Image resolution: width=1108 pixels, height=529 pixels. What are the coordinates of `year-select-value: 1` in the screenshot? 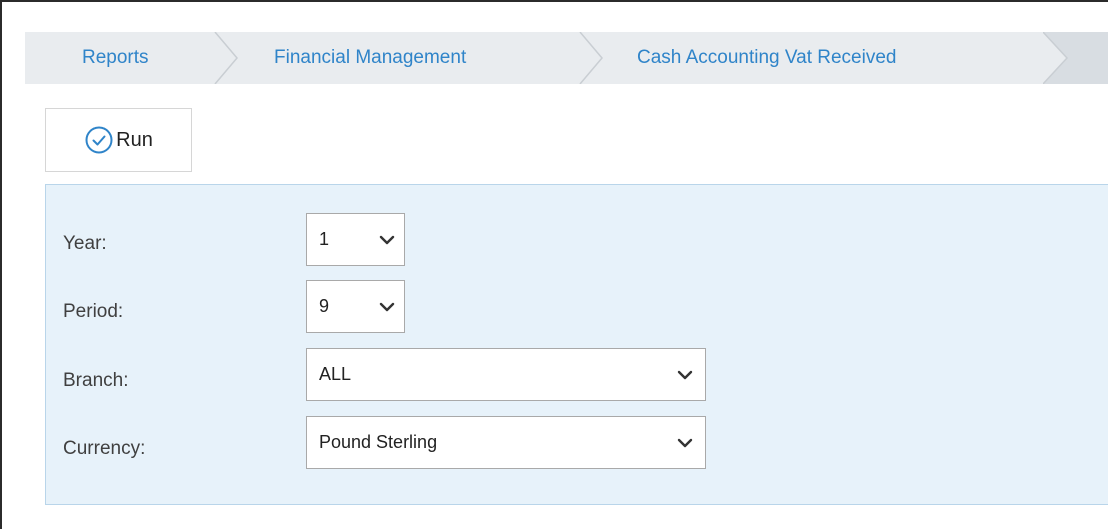 It's located at (324, 239).